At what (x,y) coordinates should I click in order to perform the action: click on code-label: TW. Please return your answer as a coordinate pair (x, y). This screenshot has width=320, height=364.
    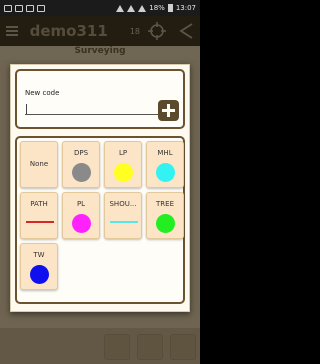
    Looking at the image, I should click on (39, 255).